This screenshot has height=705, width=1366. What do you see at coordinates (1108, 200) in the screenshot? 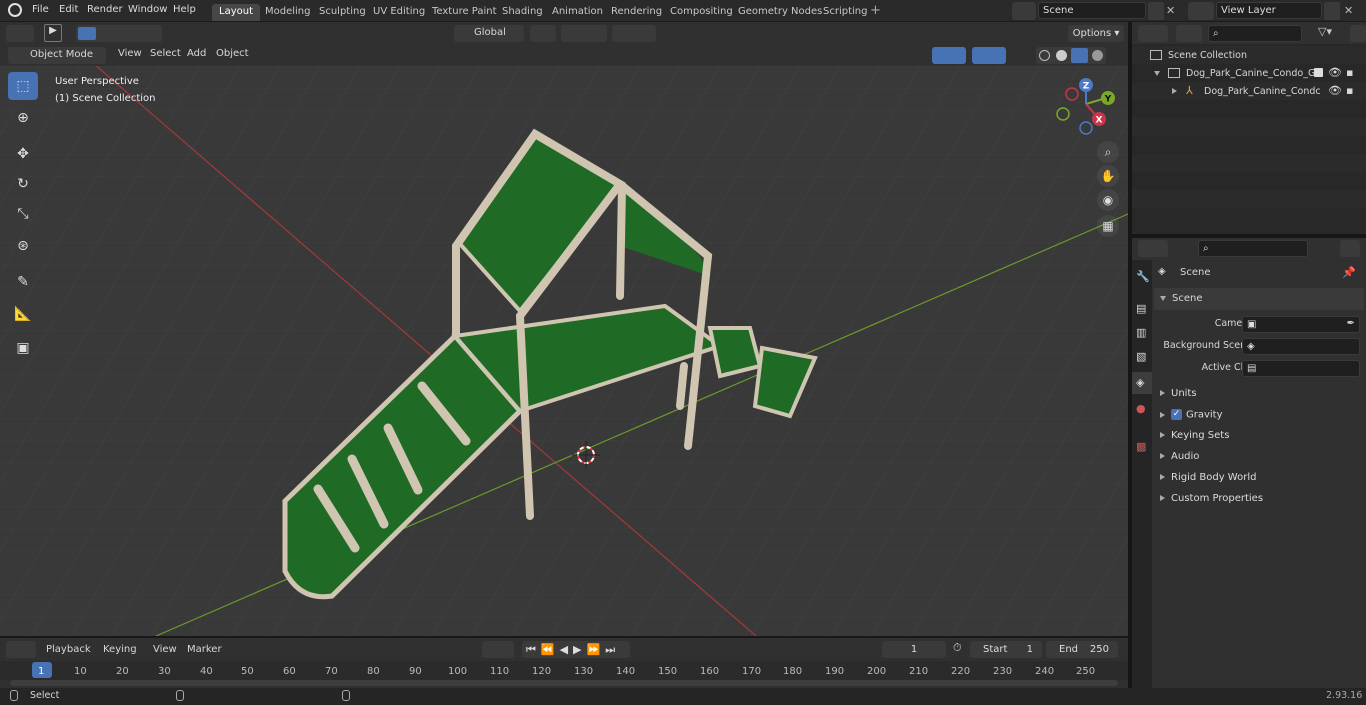
I see `camera-view-icon: ◉` at bounding box center [1108, 200].